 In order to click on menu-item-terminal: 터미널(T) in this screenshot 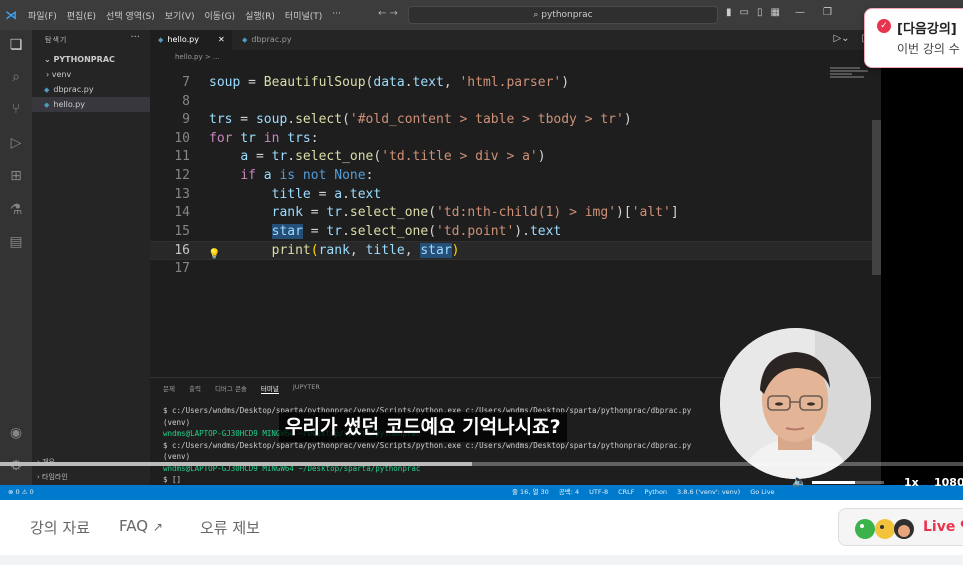, I will do `click(303, 15)`.